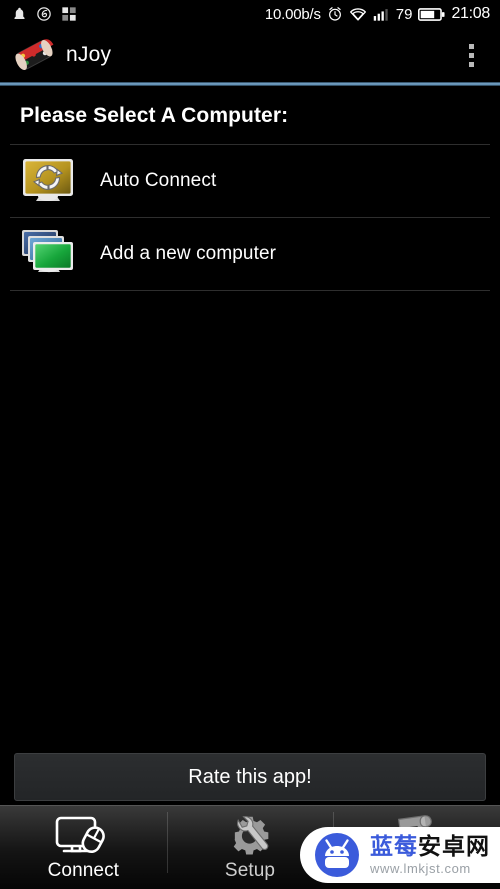  What do you see at coordinates (188, 253) in the screenshot?
I see `list-item-label: Add a new computer` at bounding box center [188, 253].